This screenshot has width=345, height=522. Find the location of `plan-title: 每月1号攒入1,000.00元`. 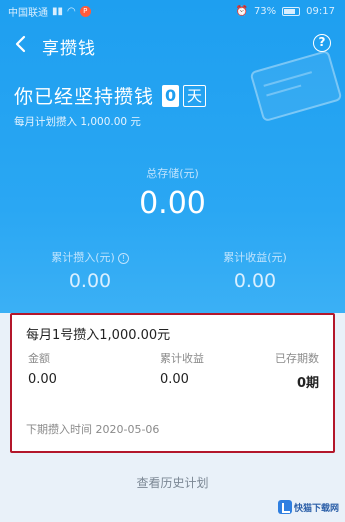

plan-title: 每月1号攒入1,000.00元 is located at coordinates (98, 335).